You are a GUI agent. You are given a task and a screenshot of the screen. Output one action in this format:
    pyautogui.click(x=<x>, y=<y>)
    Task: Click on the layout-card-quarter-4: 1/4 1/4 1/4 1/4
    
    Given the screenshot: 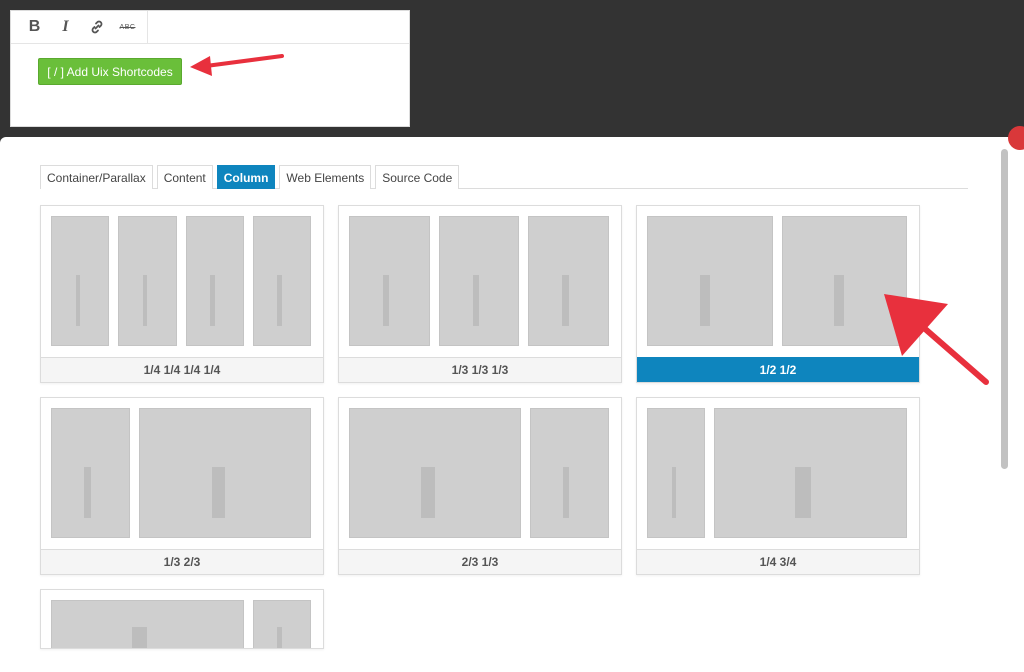 What is the action you would take?
    pyautogui.click(x=182, y=294)
    